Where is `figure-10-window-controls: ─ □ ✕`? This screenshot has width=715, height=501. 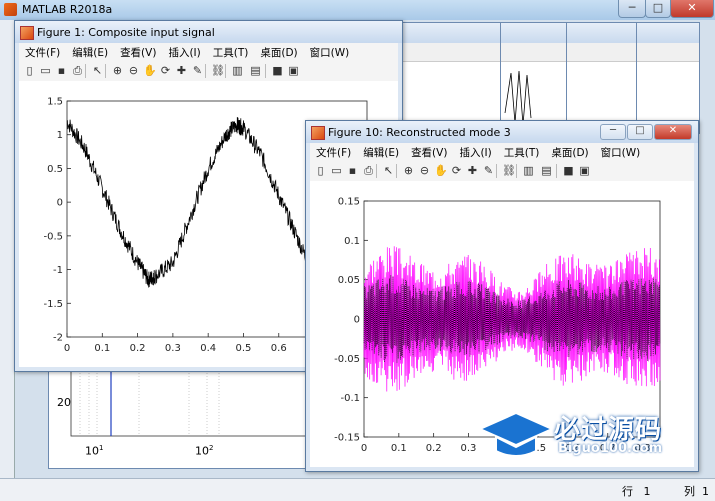 figure-10-window-controls: ─ □ ✕ is located at coordinates (645, 131).